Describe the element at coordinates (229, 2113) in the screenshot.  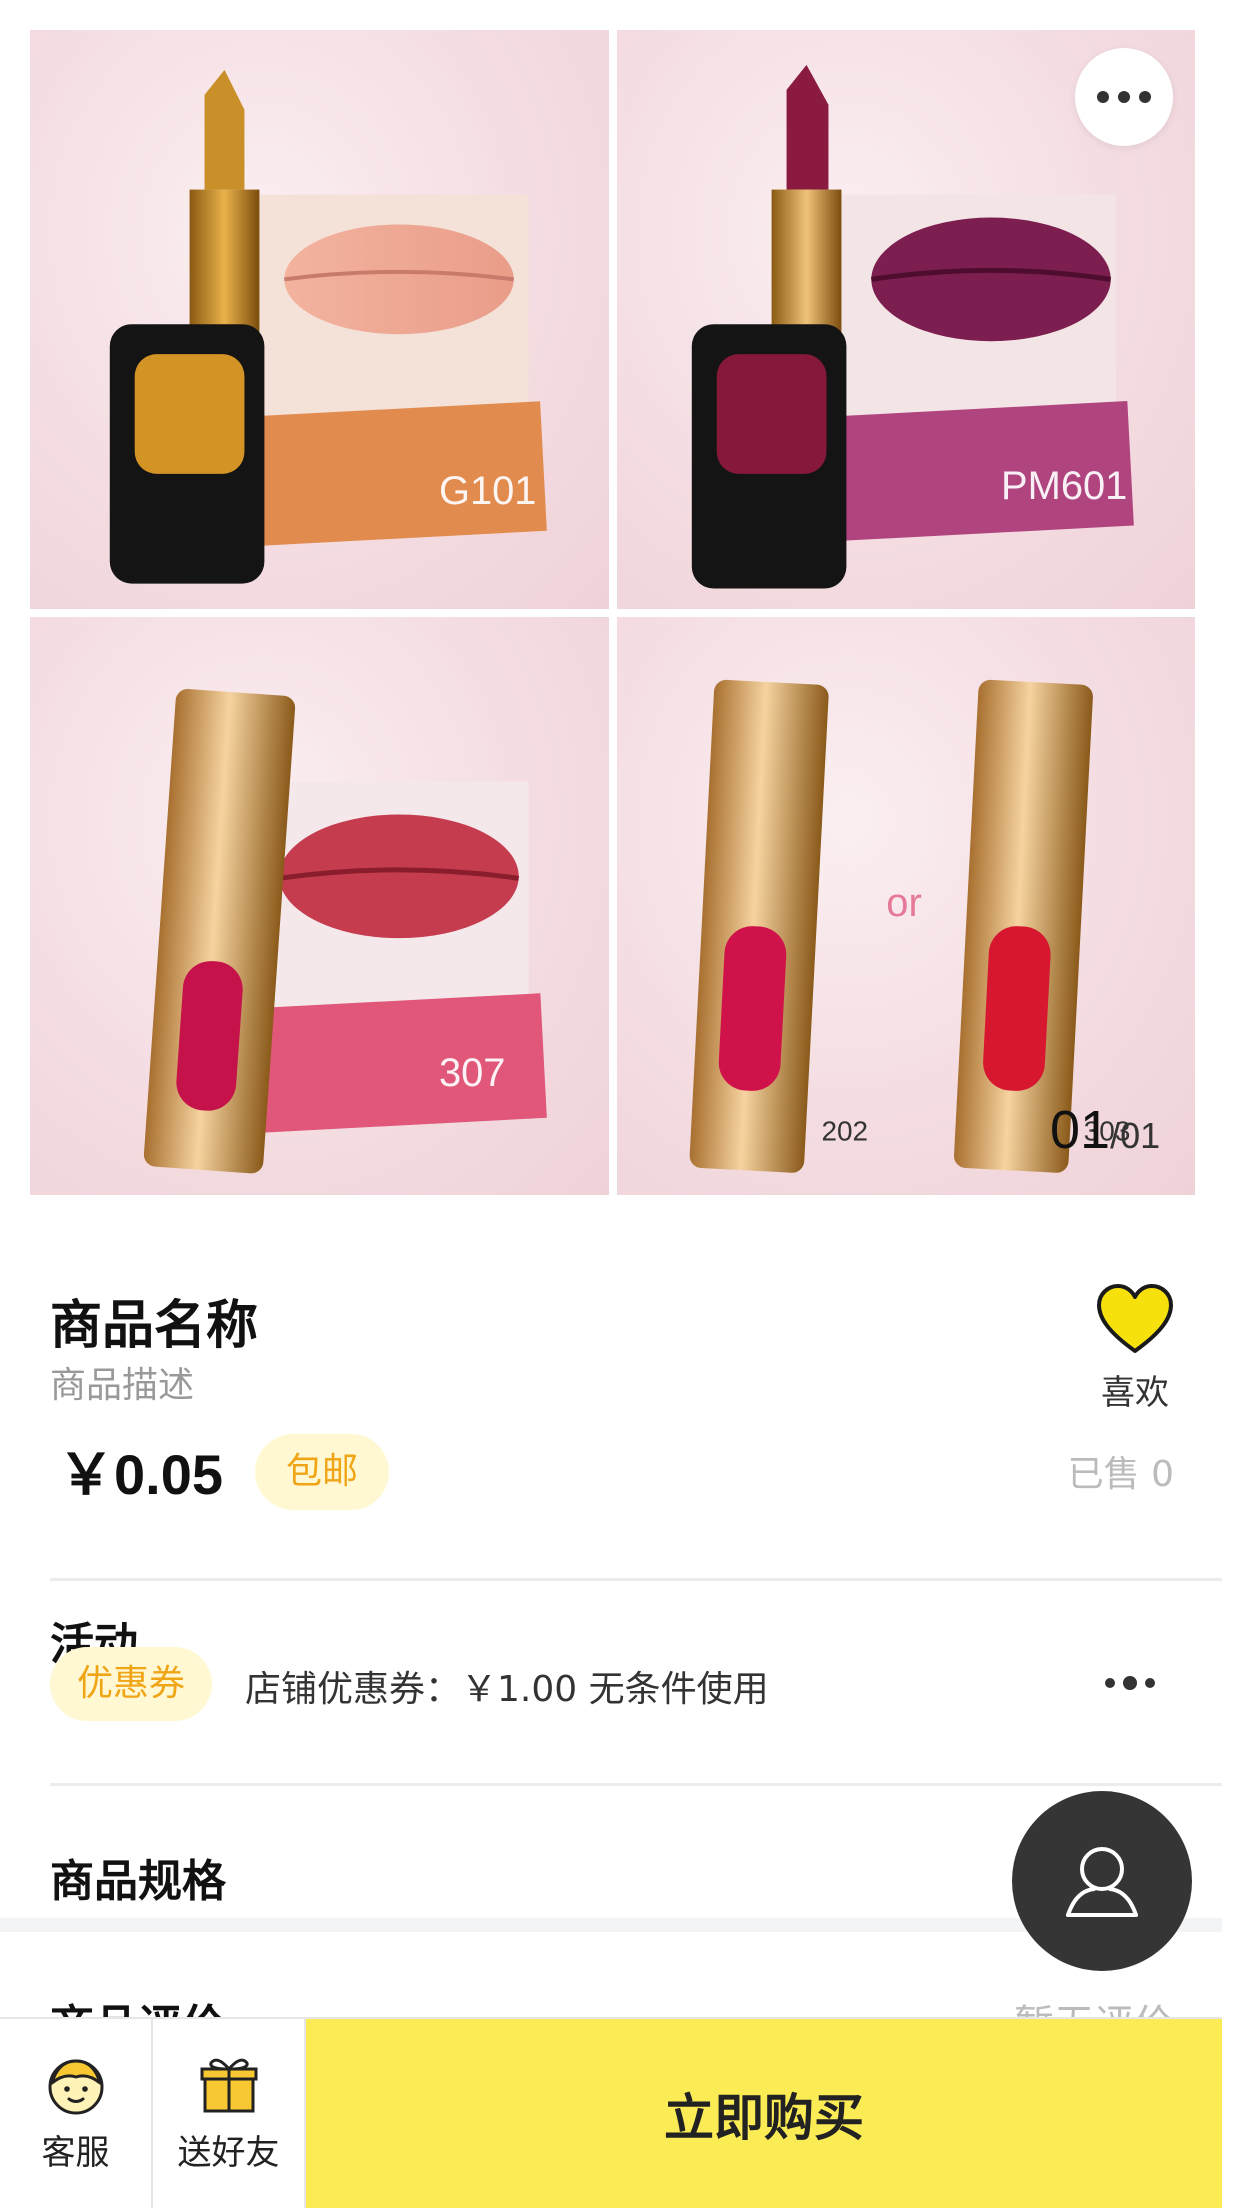
I see `share-gift-button: 送好友` at that location.